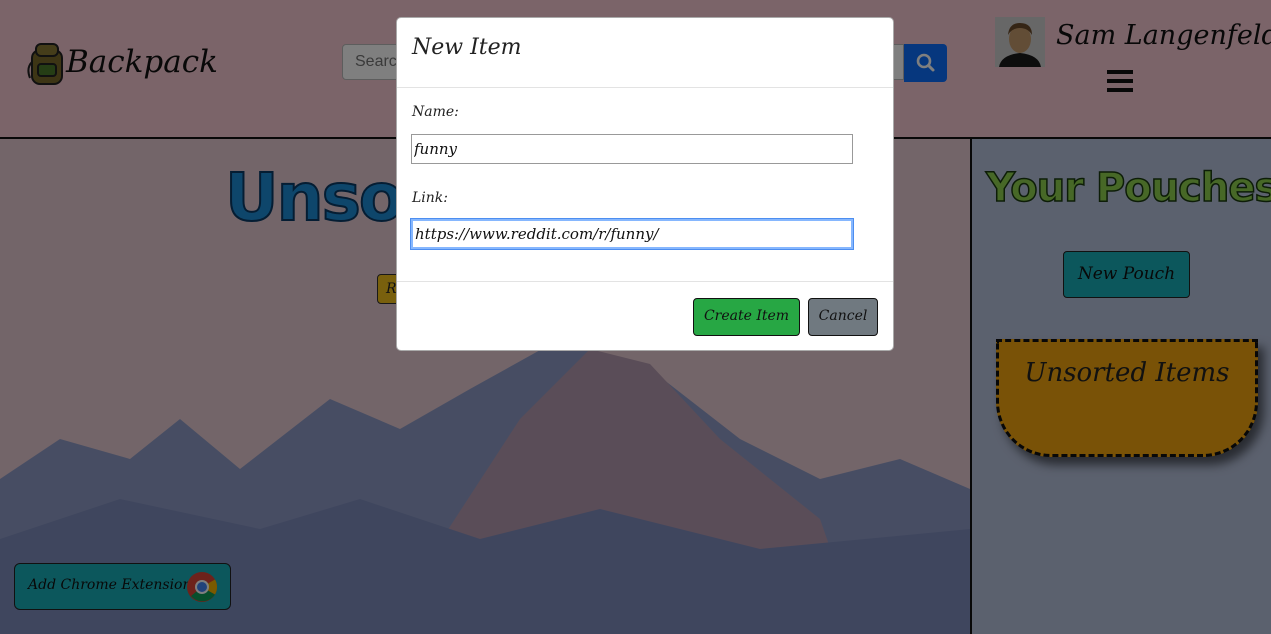  Describe the element at coordinates (632, 234) in the screenshot. I see `link-field` at that location.